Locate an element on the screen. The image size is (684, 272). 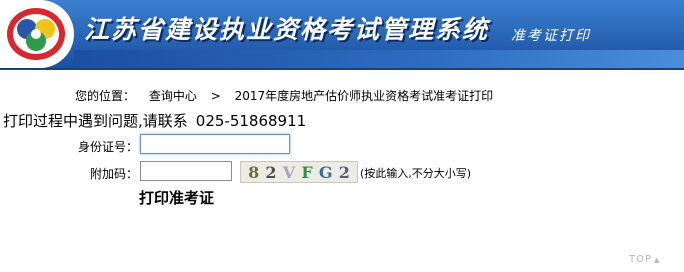
id-number-input is located at coordinates (215, 144).